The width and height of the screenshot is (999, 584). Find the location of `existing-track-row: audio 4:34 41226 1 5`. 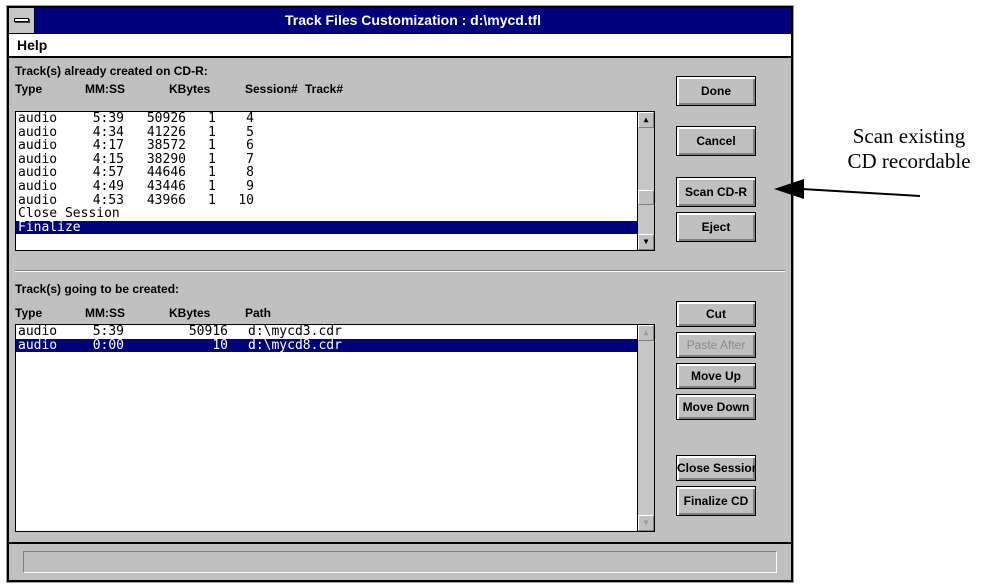

existing-track-row: audio 4:34 41226 1 5 is located at coordinates (335, 132).